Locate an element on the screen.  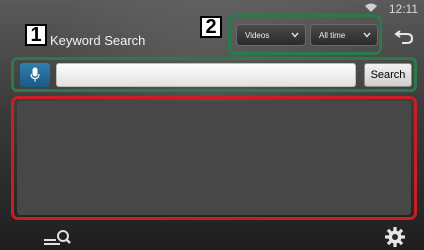
wifi-icon is located at coordinates (371, 7).